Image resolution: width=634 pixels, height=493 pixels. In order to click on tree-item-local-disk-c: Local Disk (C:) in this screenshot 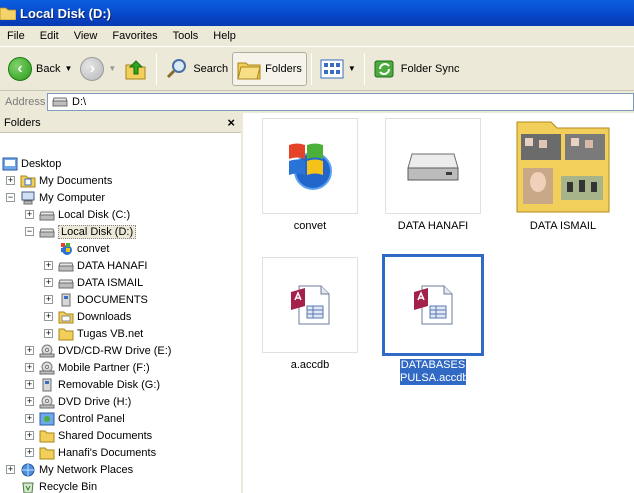, I will do `click(84, 214)`.